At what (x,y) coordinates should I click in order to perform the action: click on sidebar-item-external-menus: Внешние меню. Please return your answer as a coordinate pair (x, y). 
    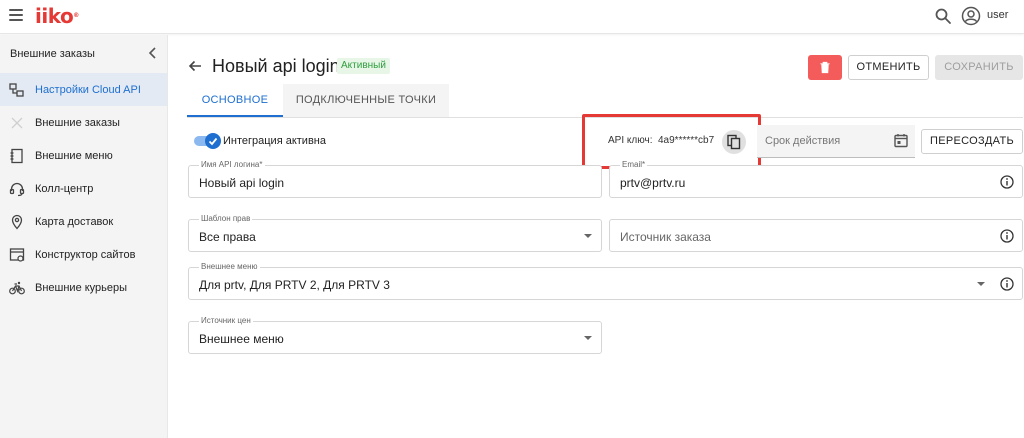
    Looking at the image, I should click on (83, 155).